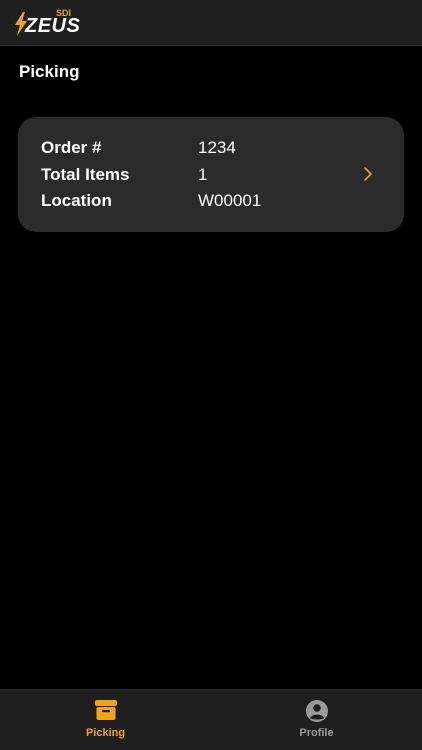  Describe the element at coordinates (191, 148) in the screenshot. I see `order-number-row: Order # 1234` at that location.